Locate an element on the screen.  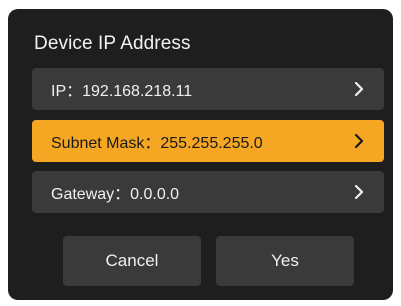
subnet-mask-row-label: Subnet Mask：255.255.255.0 is located at coordinates (157, 143).